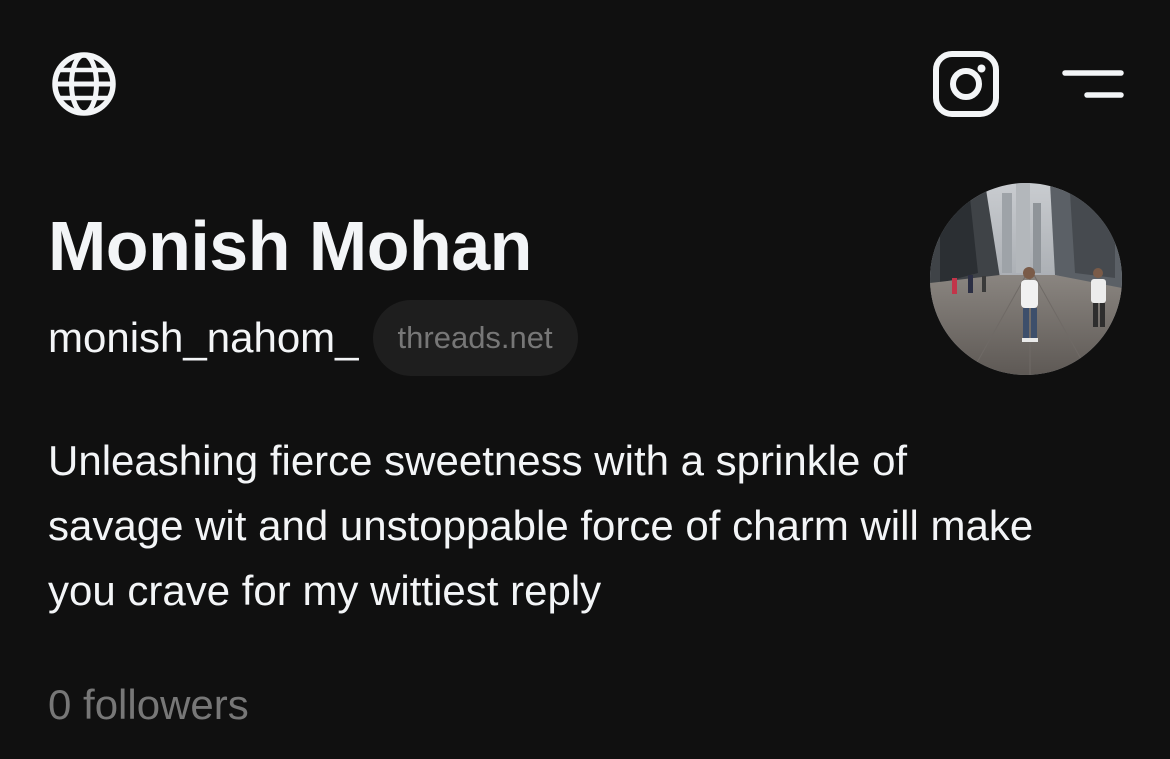  Describe the element at coordinates (290, 246) in the screenshot. I see `profile-name: Monish Mohan` at that location.